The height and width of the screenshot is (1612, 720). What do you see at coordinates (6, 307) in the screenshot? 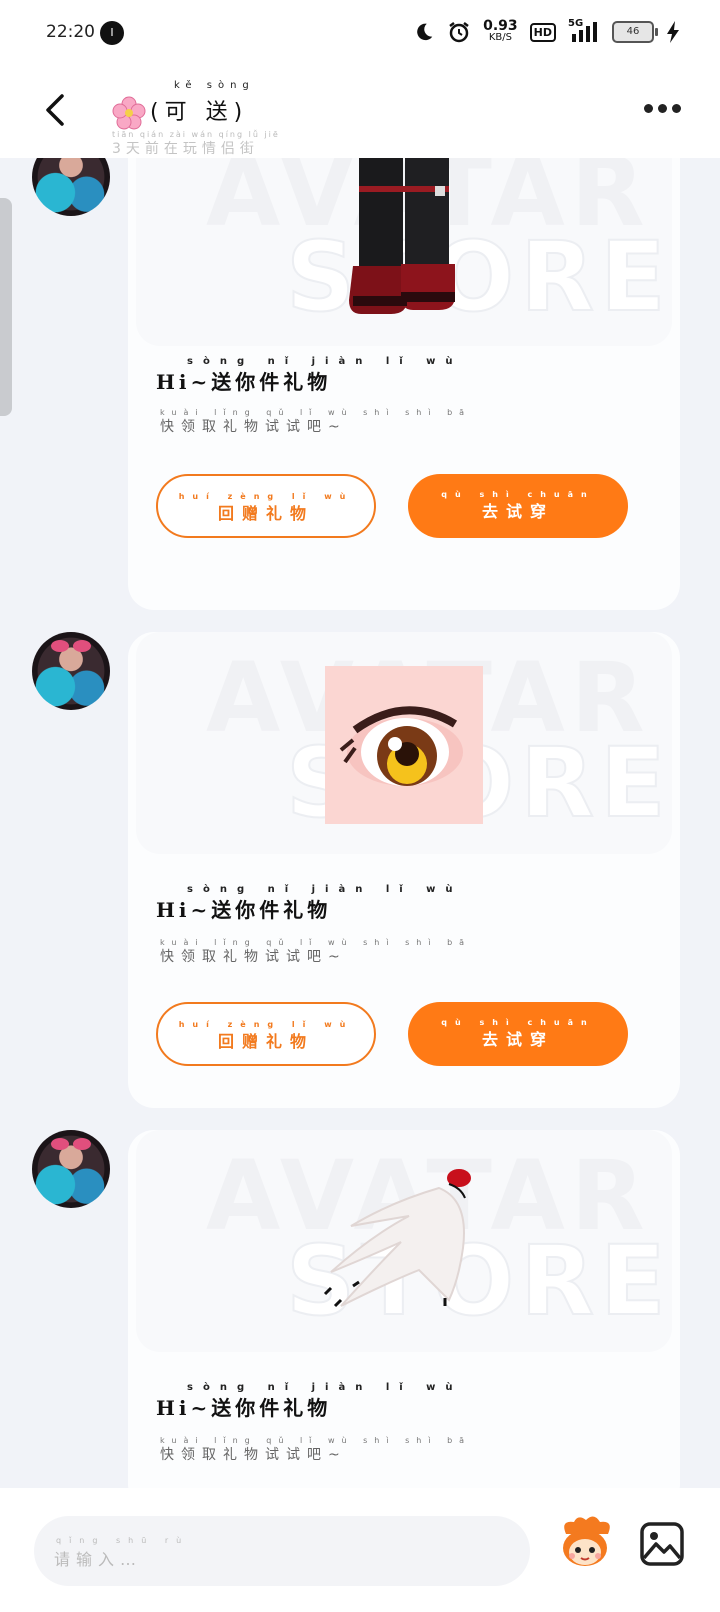
I see `side-drawer-handle` at bounding box center [6, 307].